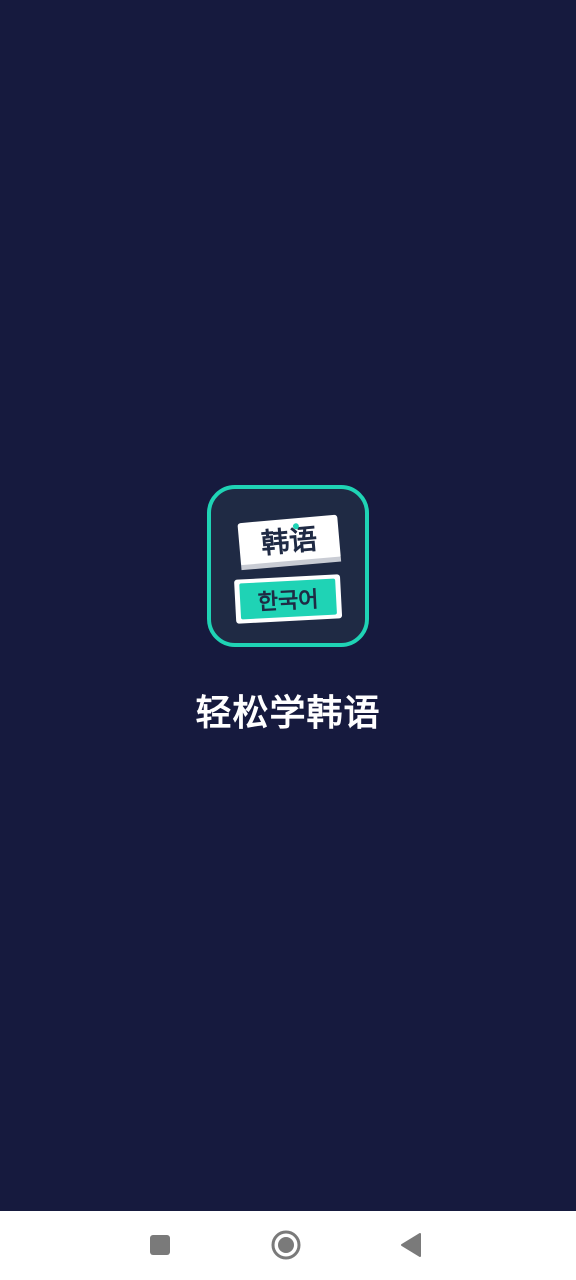 This screenshot has width=576, height=1280. I want to click on logo-bottom-text: 한국어, so click(288, 601).